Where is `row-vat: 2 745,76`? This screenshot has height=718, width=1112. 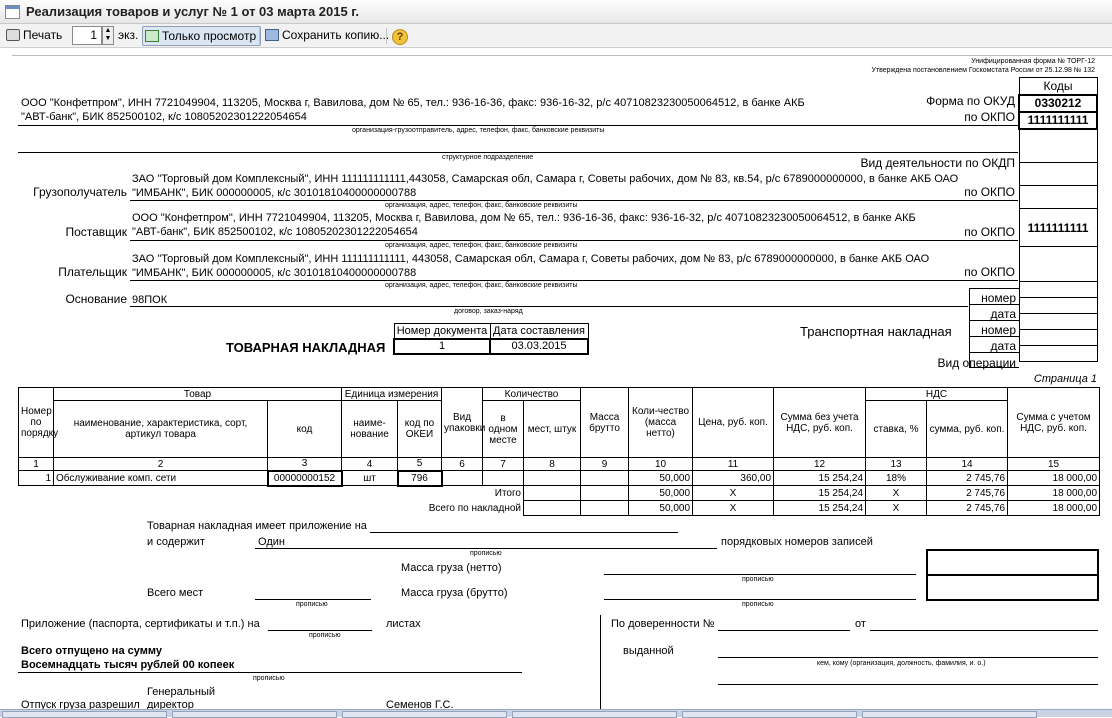
row-vat: 2 745,76 is located at coordinates (967, 478).